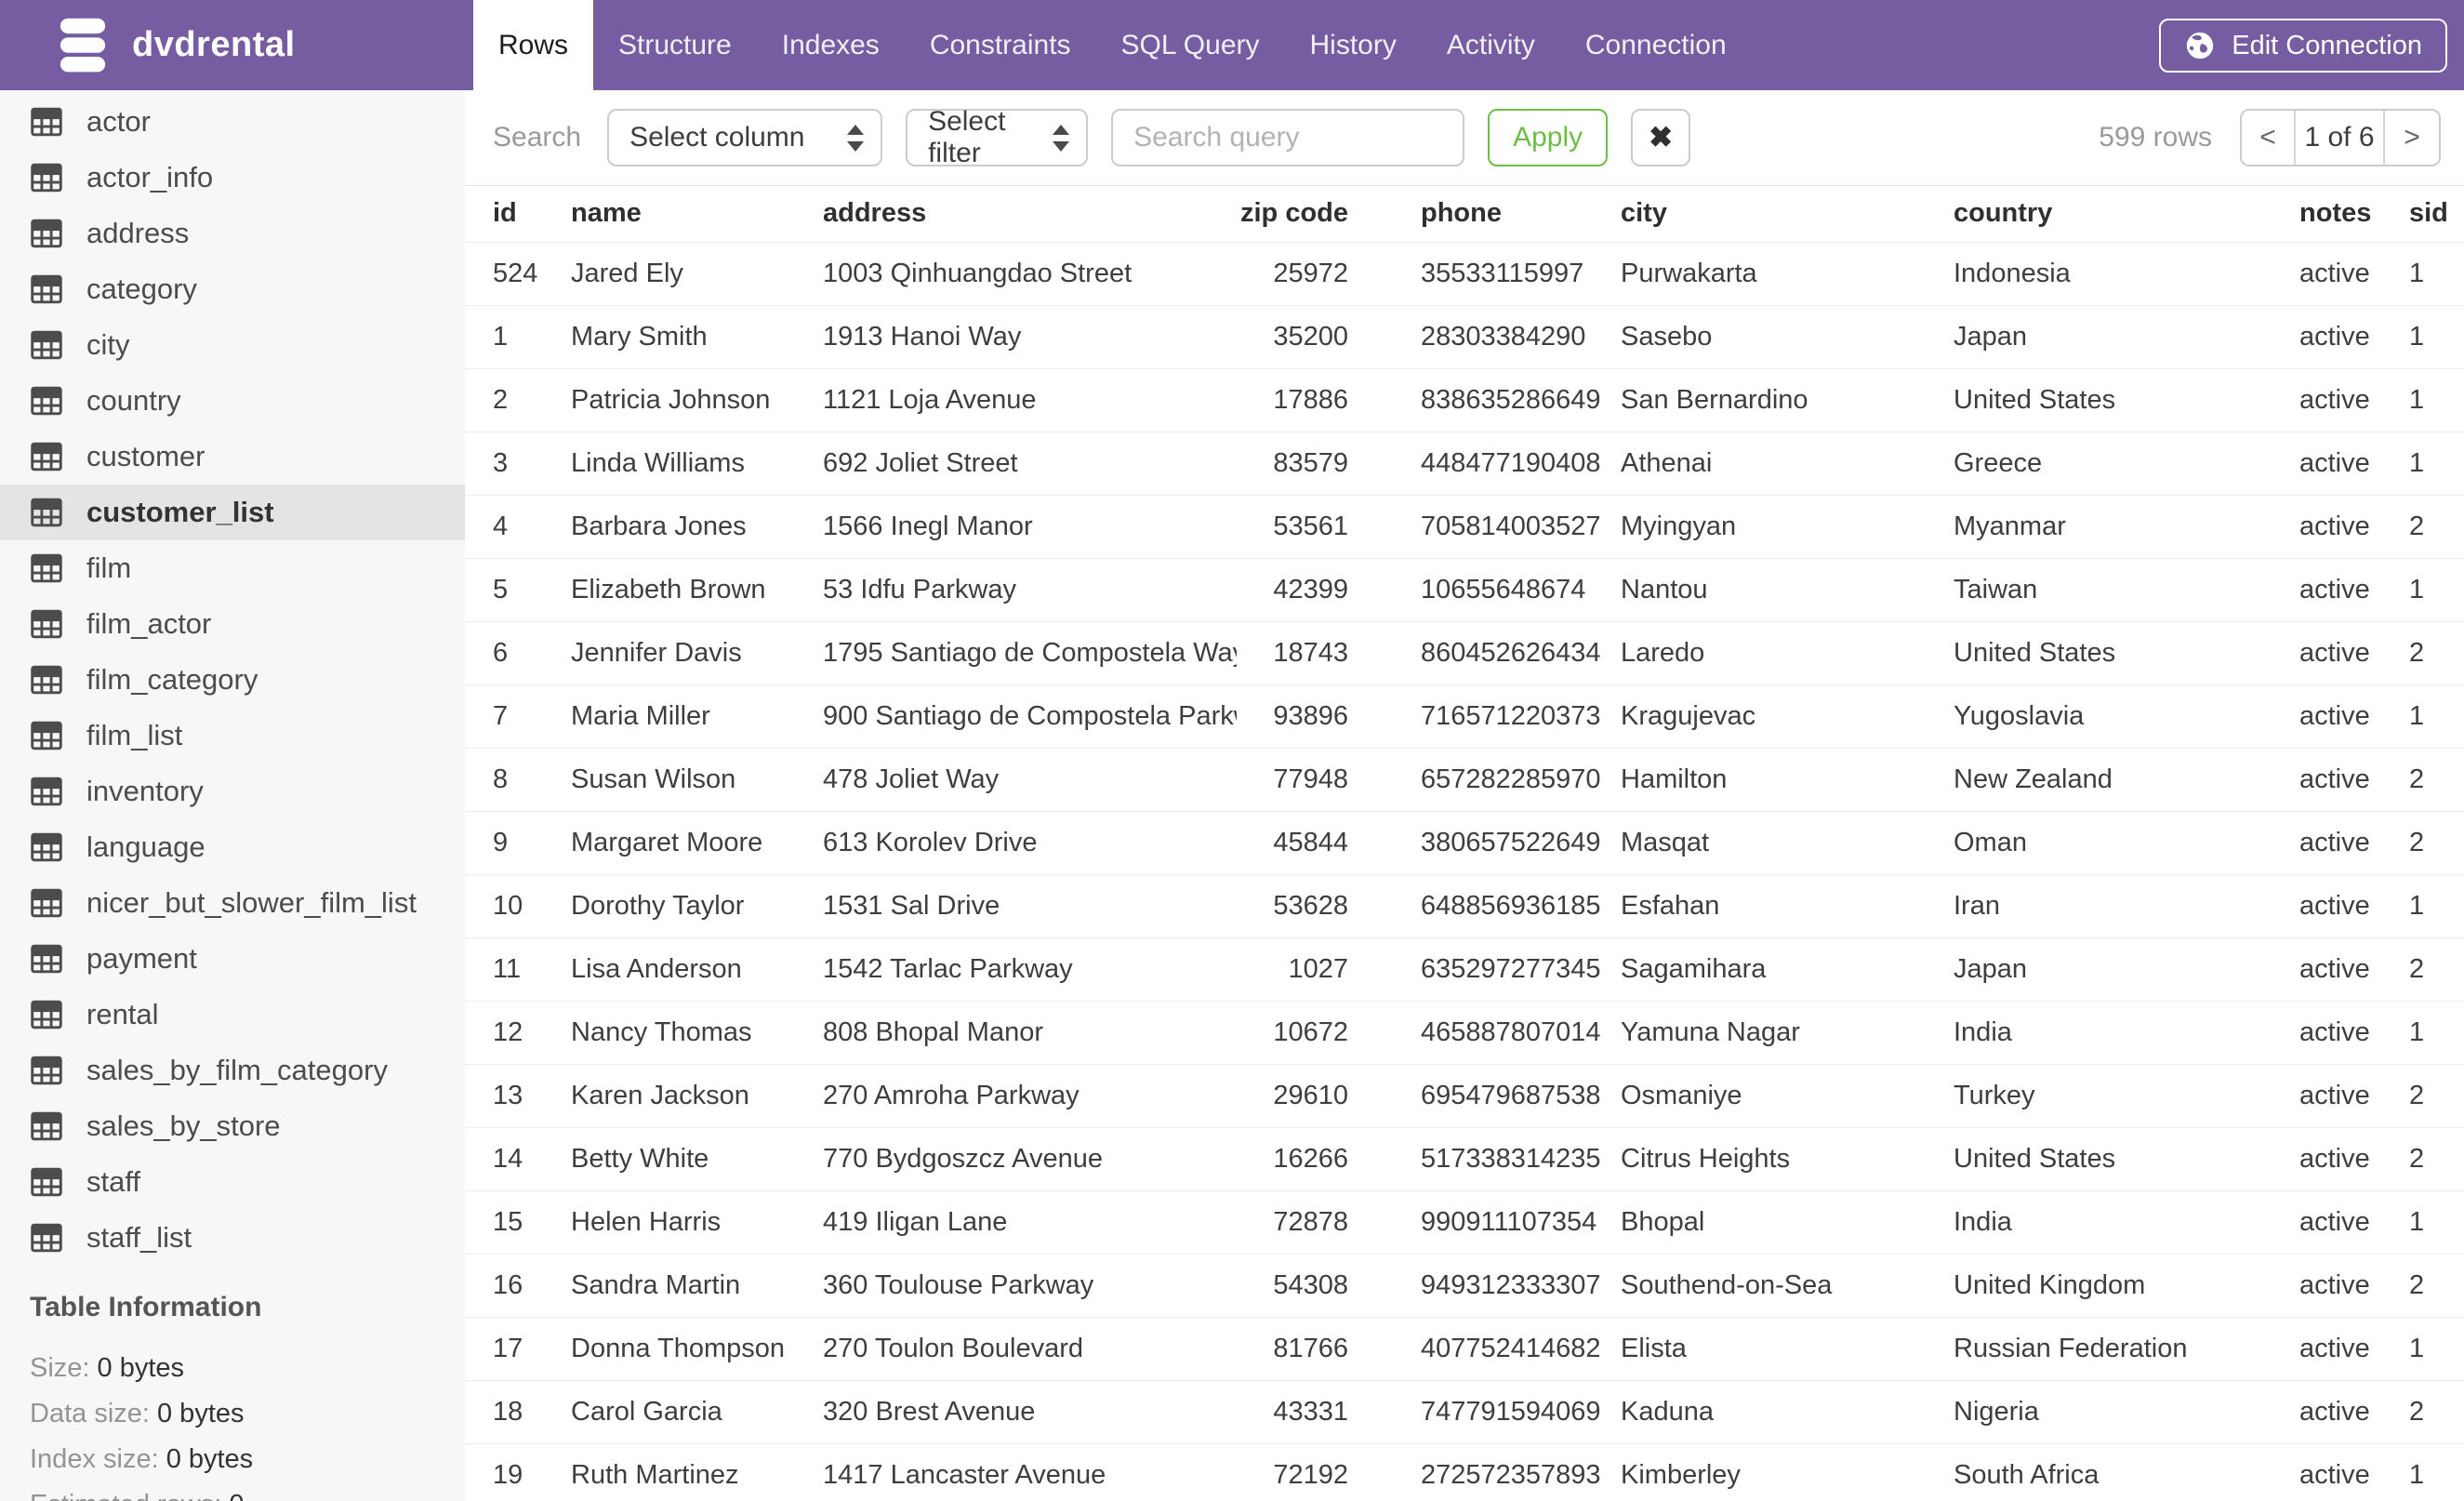 The image size is (2464, 1501). What do you see at coordinates (122, 1014) in the screenshot?
I see `sidebar-item-label: rental` at bounding box center [122, 1014].